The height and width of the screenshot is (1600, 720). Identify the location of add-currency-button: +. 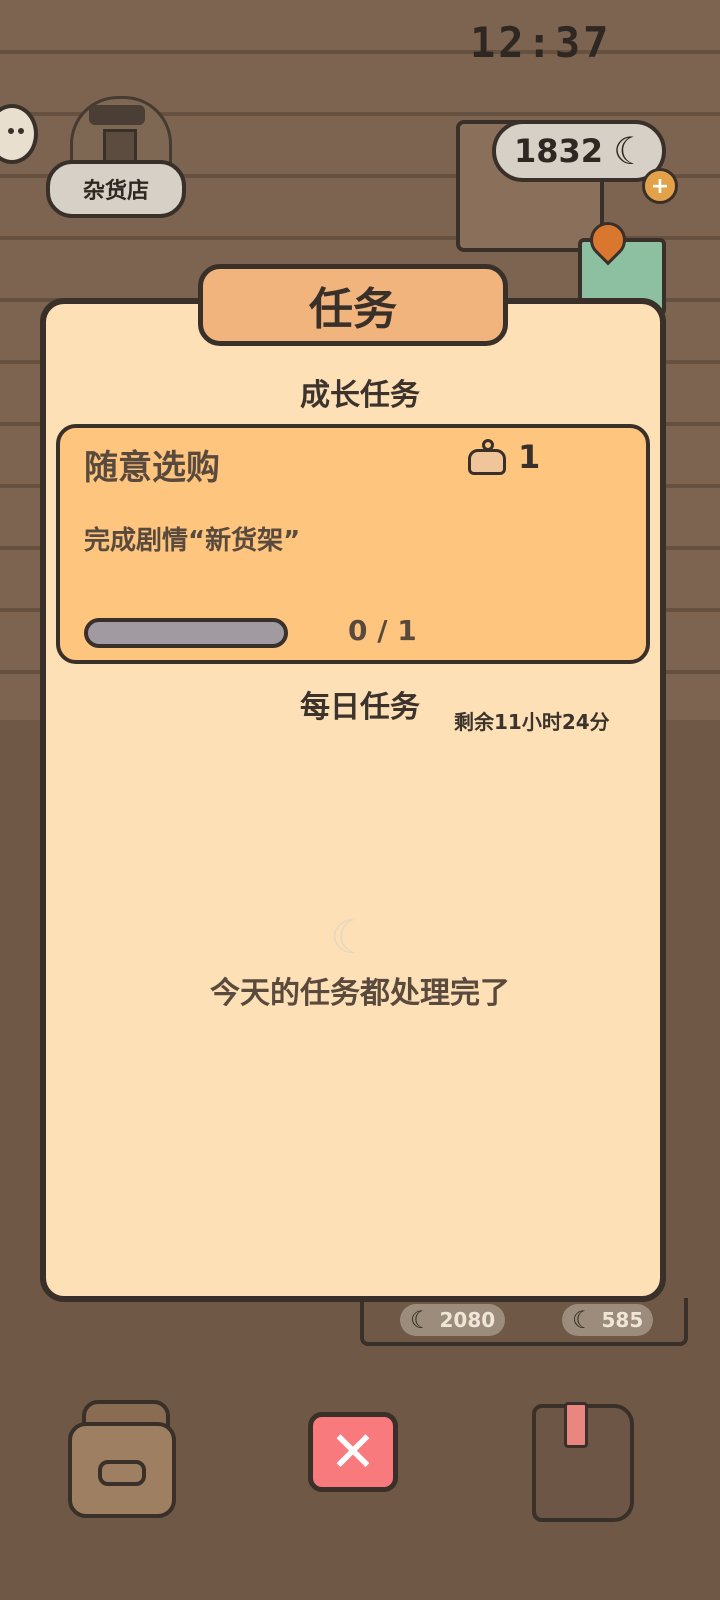
(660, 186).